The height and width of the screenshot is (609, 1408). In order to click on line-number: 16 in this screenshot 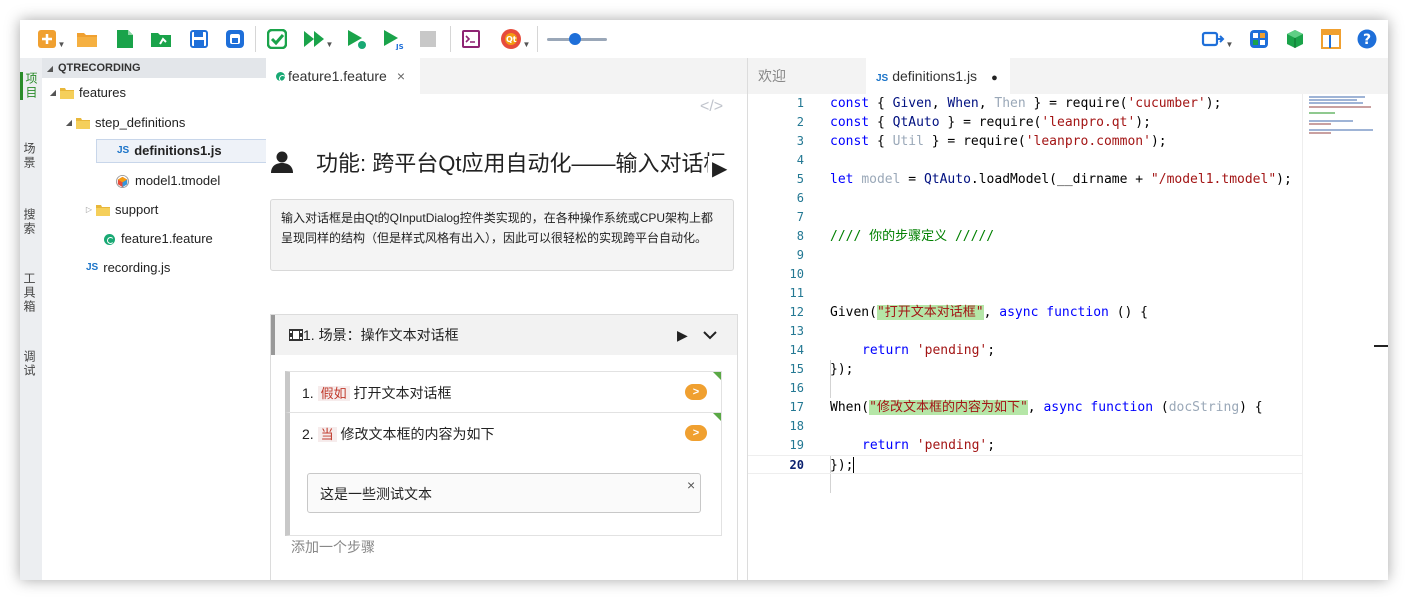, I will do `click(796, 388)`.